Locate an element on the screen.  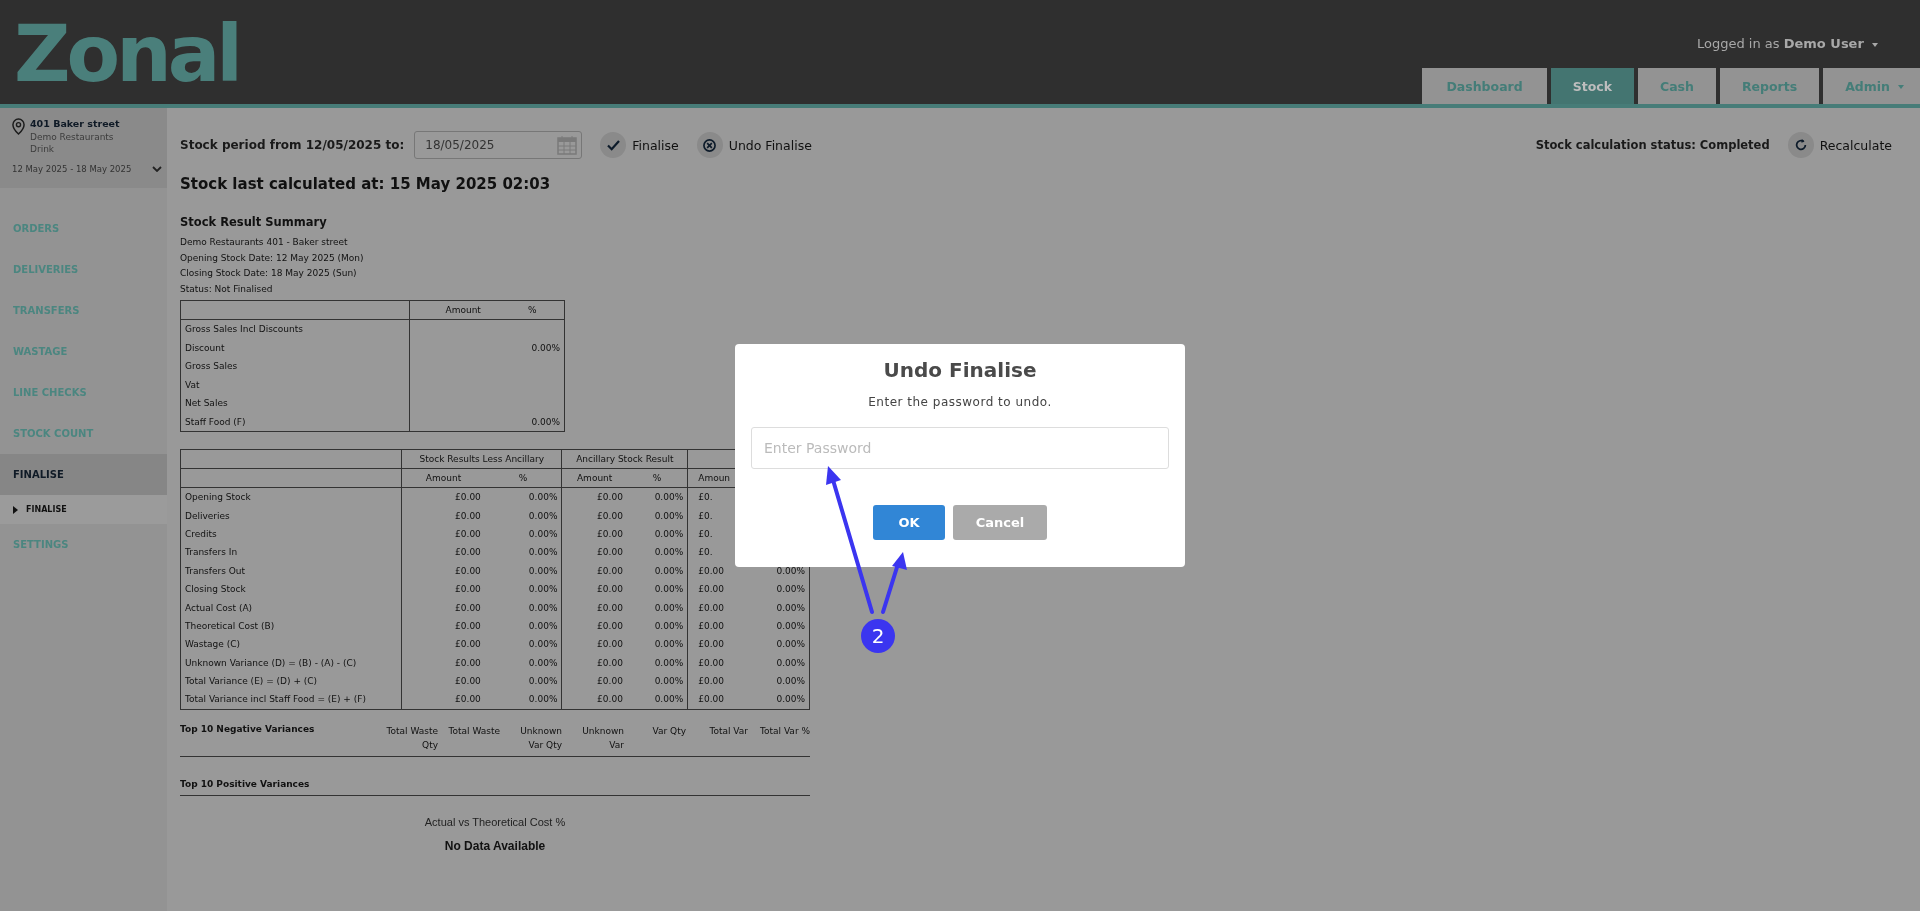
location-name: 401 Baker street is located at coordinates (75, 124).